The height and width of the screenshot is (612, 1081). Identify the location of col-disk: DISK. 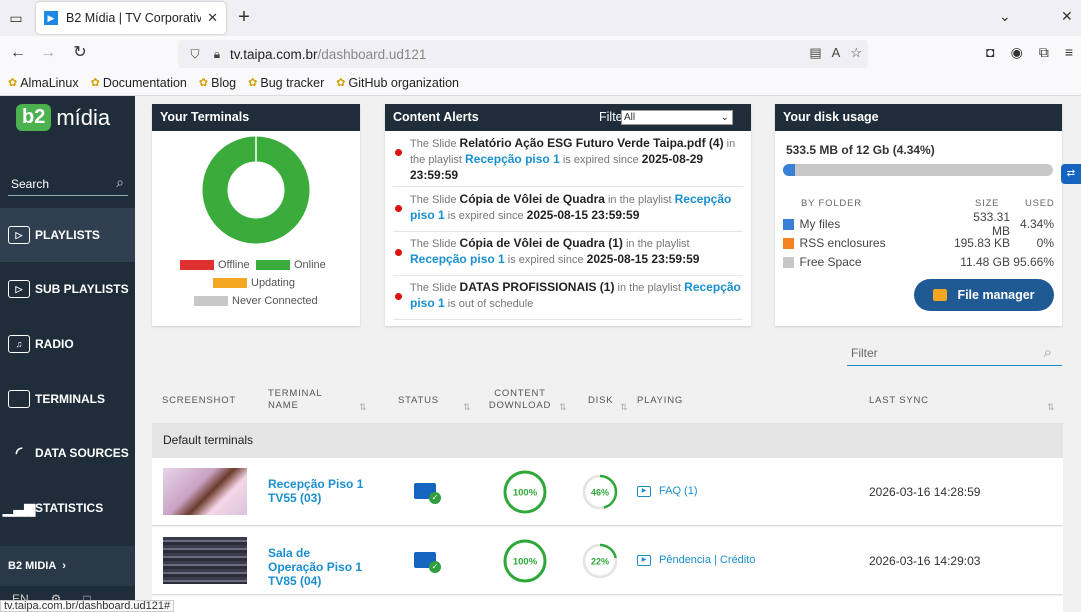
(600, 401).